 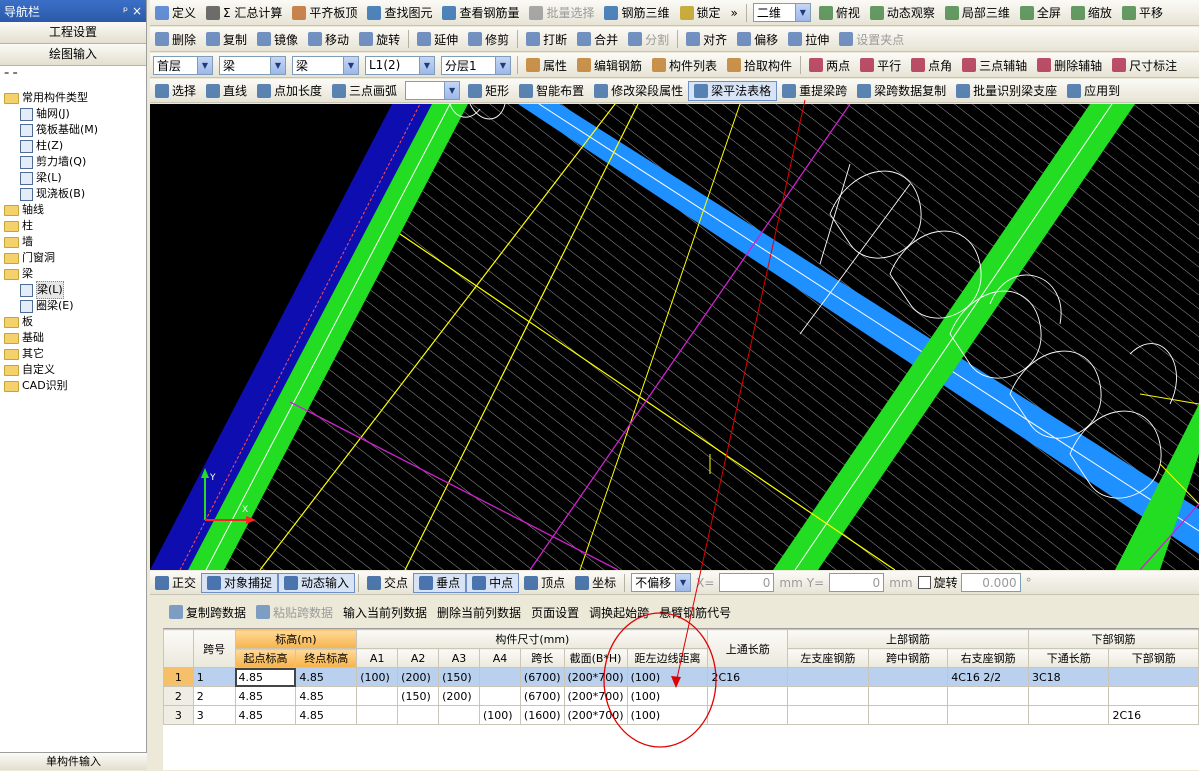 I want to click on tree-node: 基础, so click(x=75, y=338).